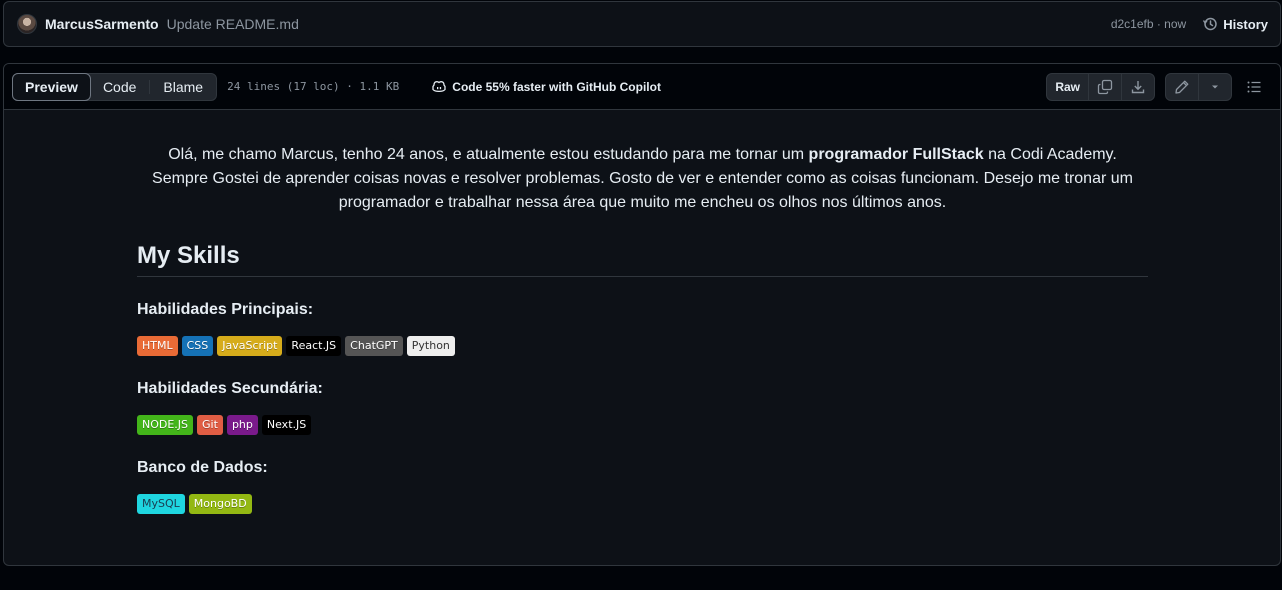  Describe the element at coordinates (119, 87) in the screenshot. I see `tab-code: Code` at that location.